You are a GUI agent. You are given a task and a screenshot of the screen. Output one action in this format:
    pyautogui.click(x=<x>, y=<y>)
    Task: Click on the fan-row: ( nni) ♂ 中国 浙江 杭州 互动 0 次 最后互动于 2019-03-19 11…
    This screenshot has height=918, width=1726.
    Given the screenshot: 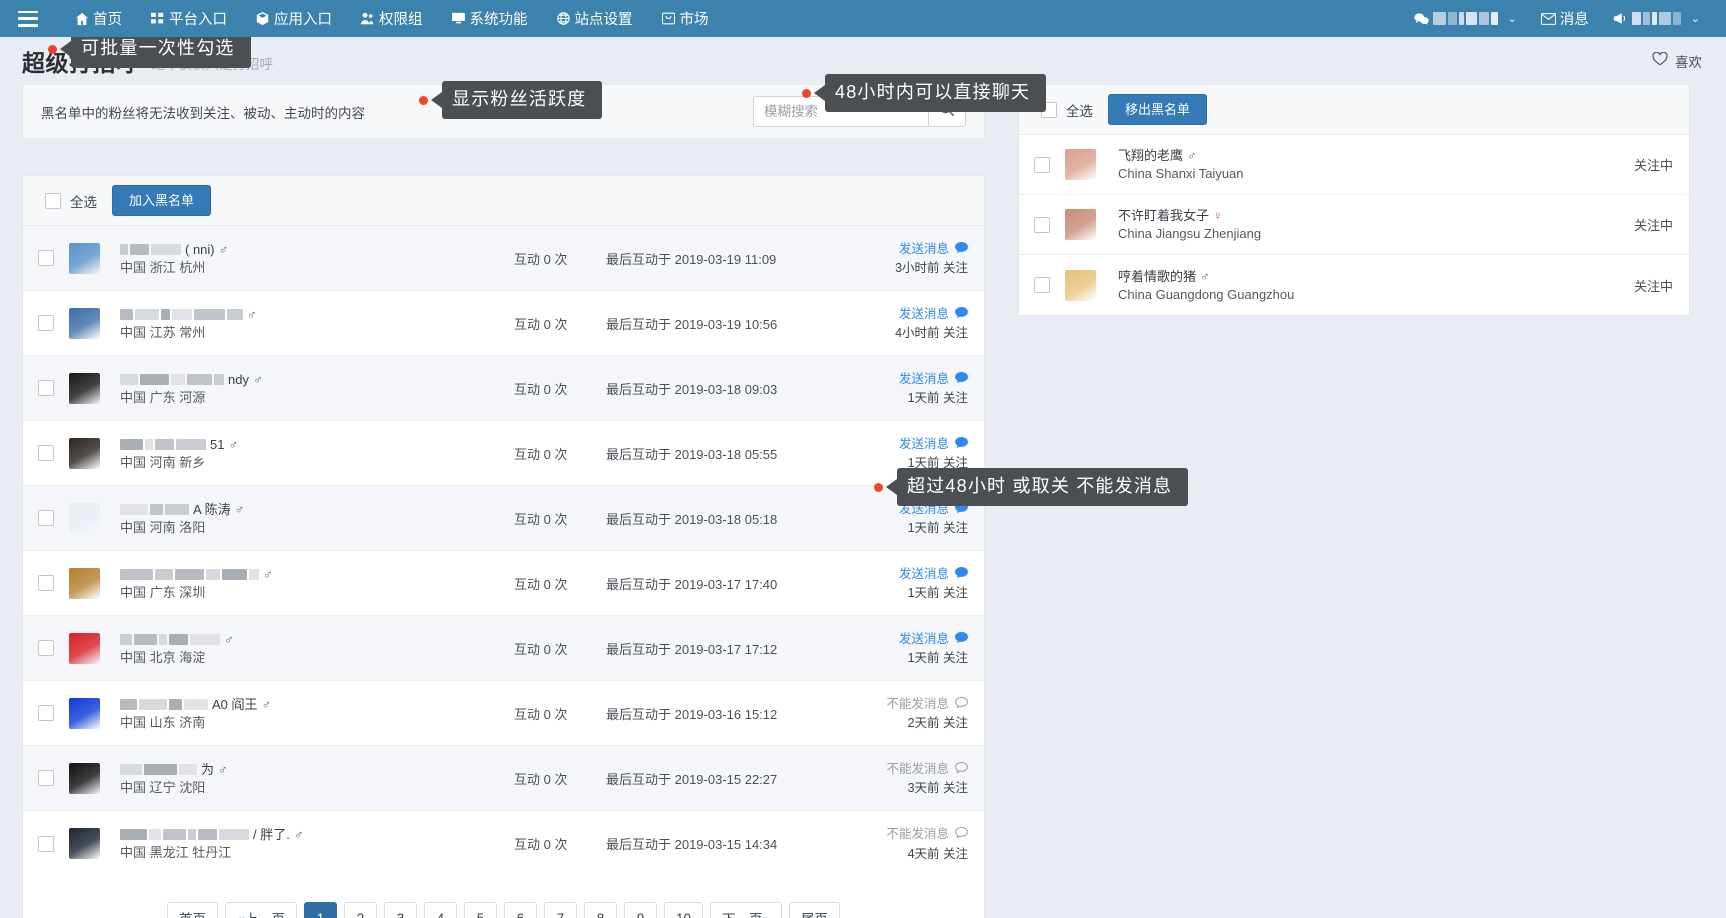 What is the action you would take?
    pyautogui.click(x=503, y=258)
    